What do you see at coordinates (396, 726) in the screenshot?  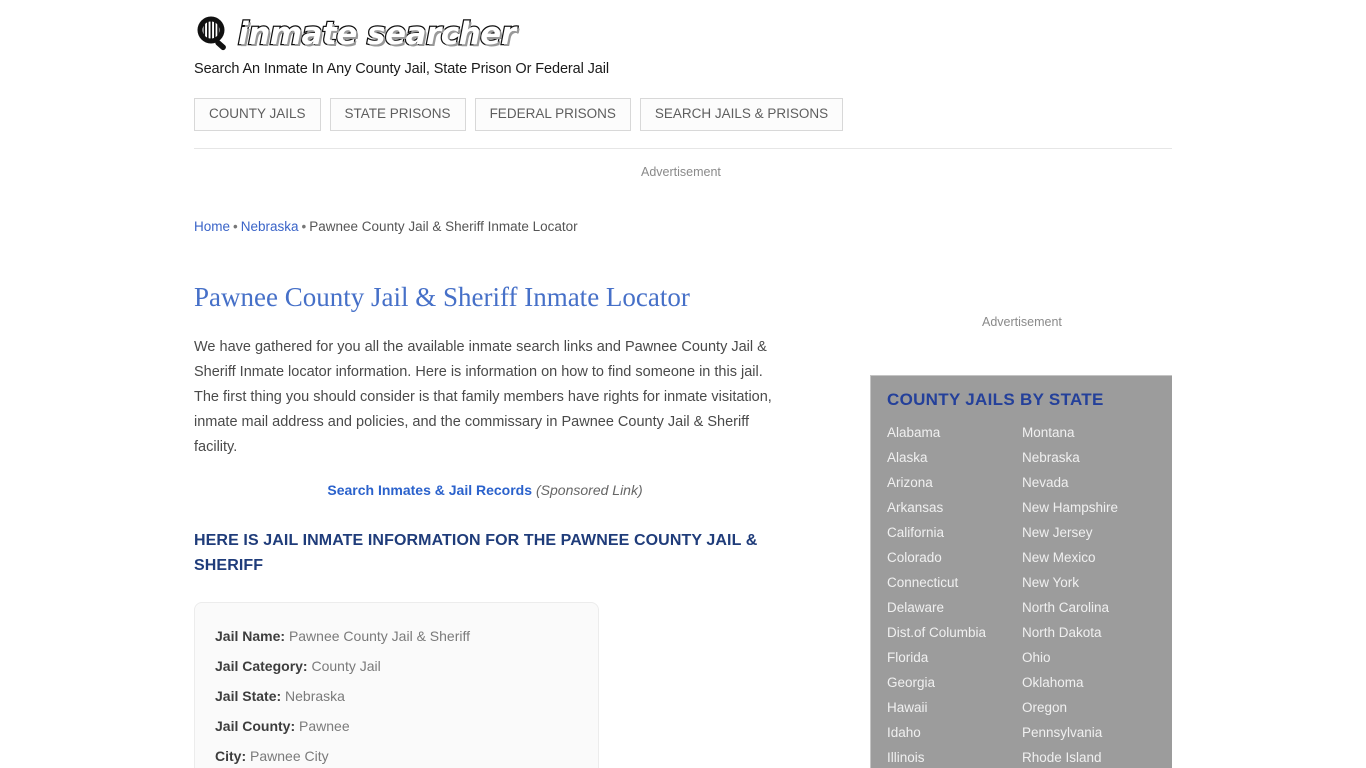 I see `info-row-jail-county: Jail County: Pawnee` at bounding box center [396, 726].